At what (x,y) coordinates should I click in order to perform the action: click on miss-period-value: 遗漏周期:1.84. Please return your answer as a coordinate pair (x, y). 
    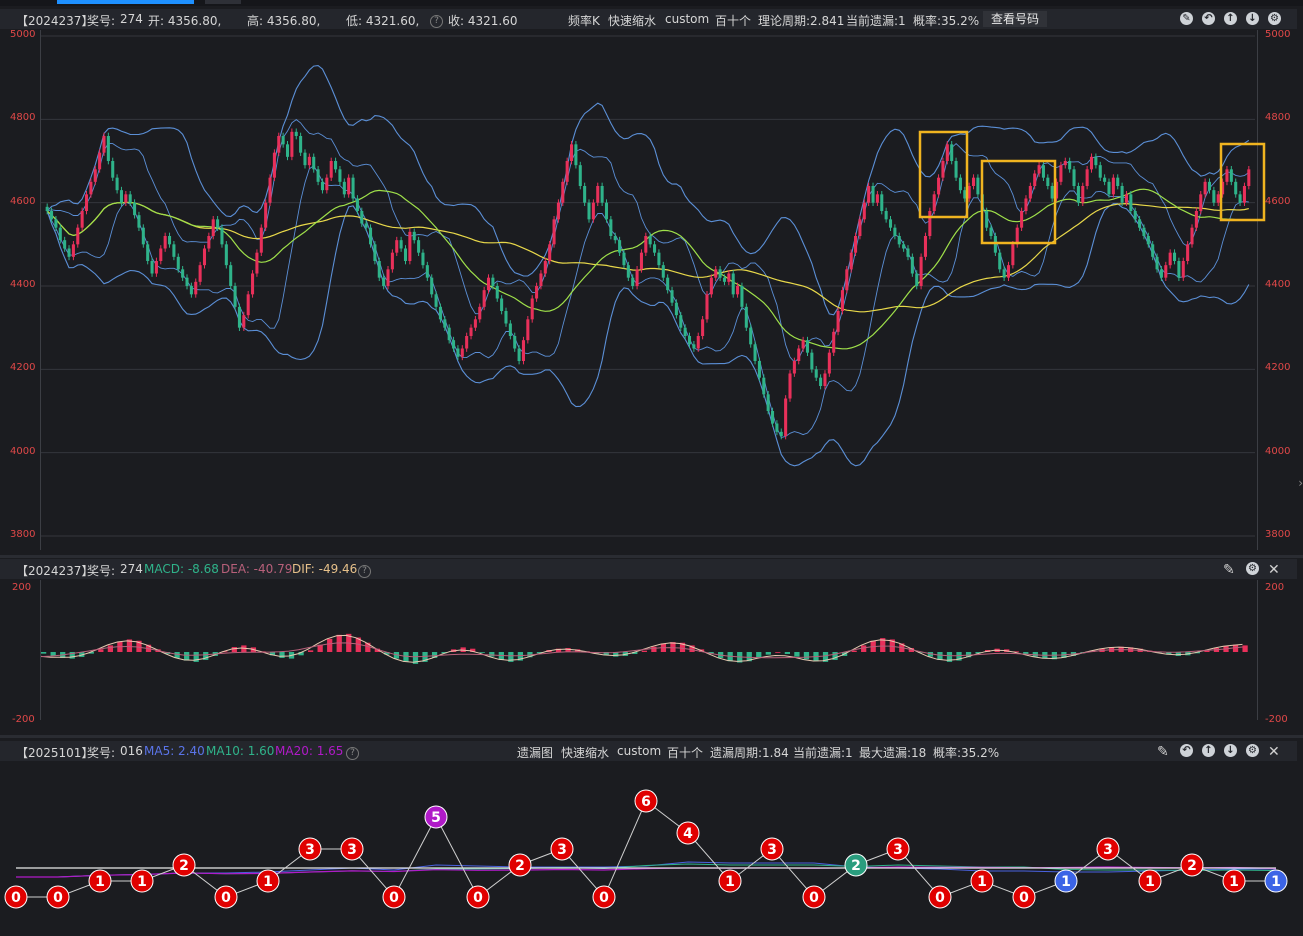
    Looking at the image, I should click on (749, 753).